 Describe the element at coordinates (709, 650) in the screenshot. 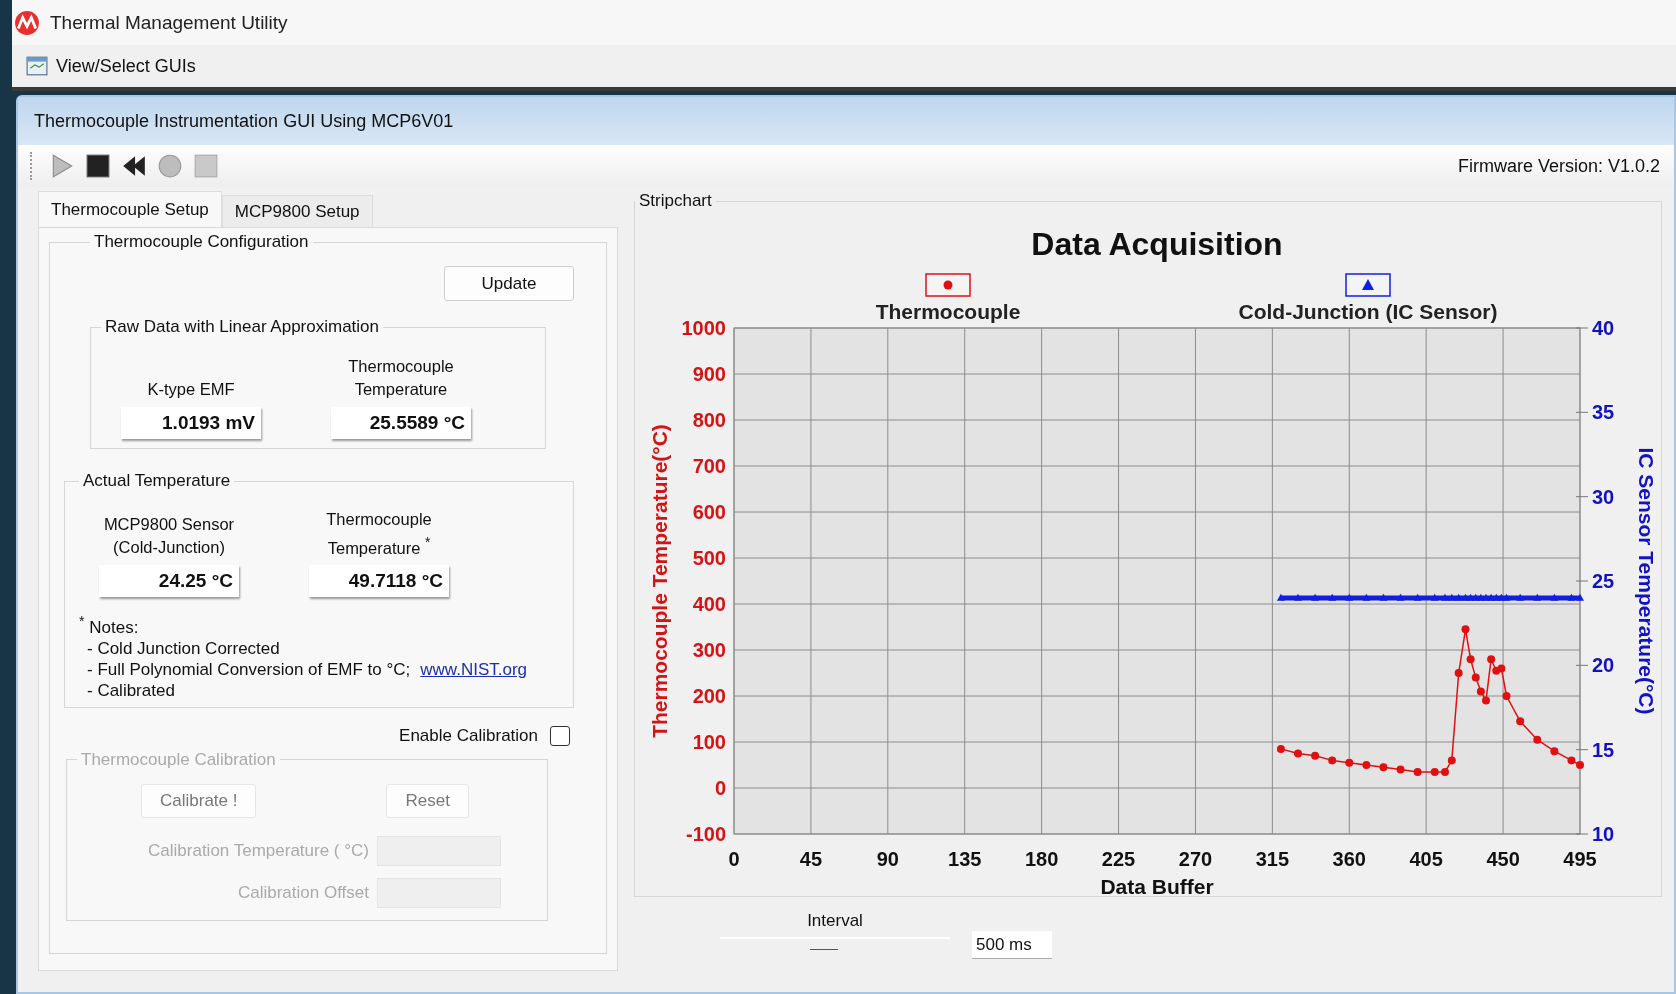

I see `y-tick-label: 300` at that location.